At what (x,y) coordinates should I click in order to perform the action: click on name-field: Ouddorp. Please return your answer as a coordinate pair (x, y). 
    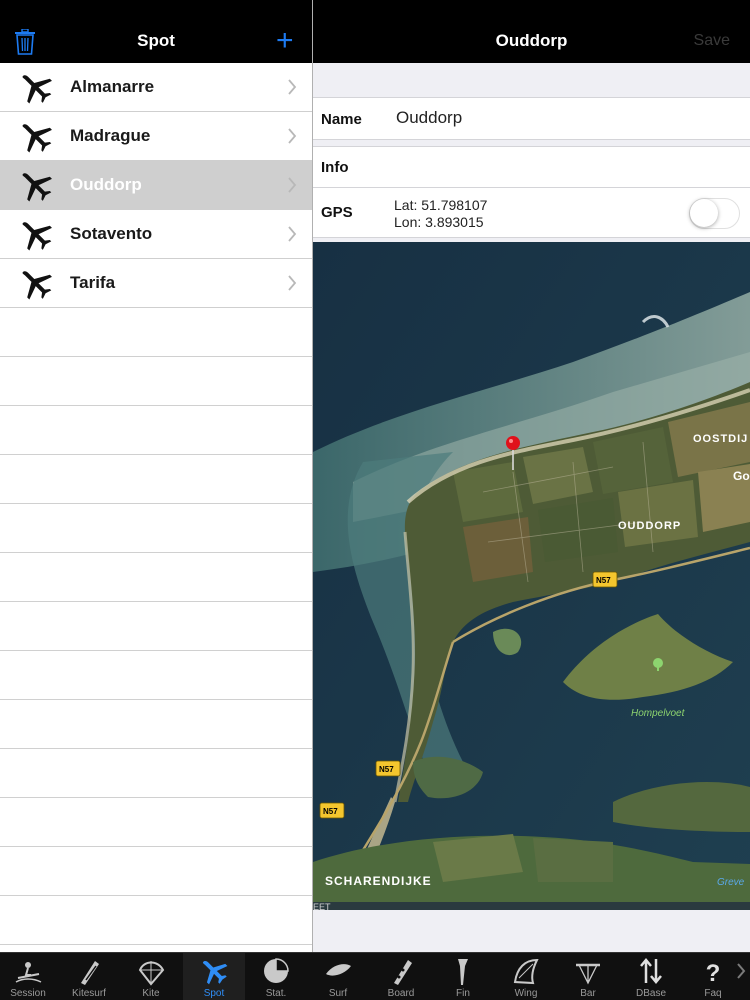
    Looking at the image, I should click on (429, 118).